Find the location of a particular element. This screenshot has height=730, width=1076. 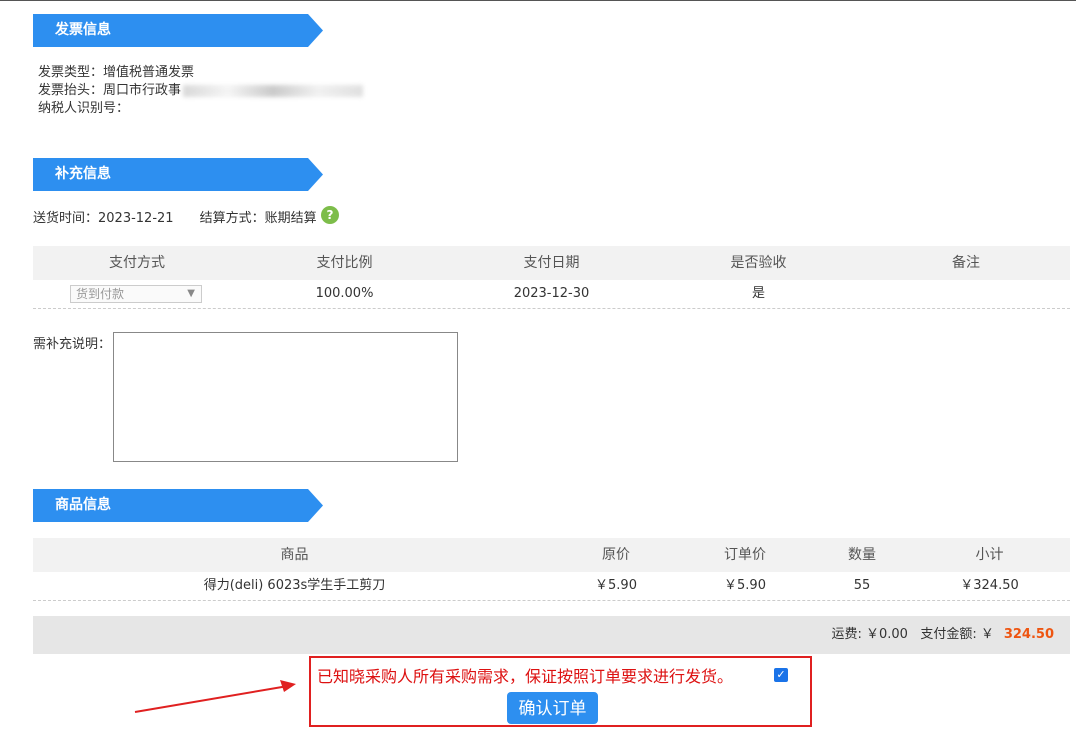

invoice-type-label: 发票类型： is located at coordinates (71, 72).